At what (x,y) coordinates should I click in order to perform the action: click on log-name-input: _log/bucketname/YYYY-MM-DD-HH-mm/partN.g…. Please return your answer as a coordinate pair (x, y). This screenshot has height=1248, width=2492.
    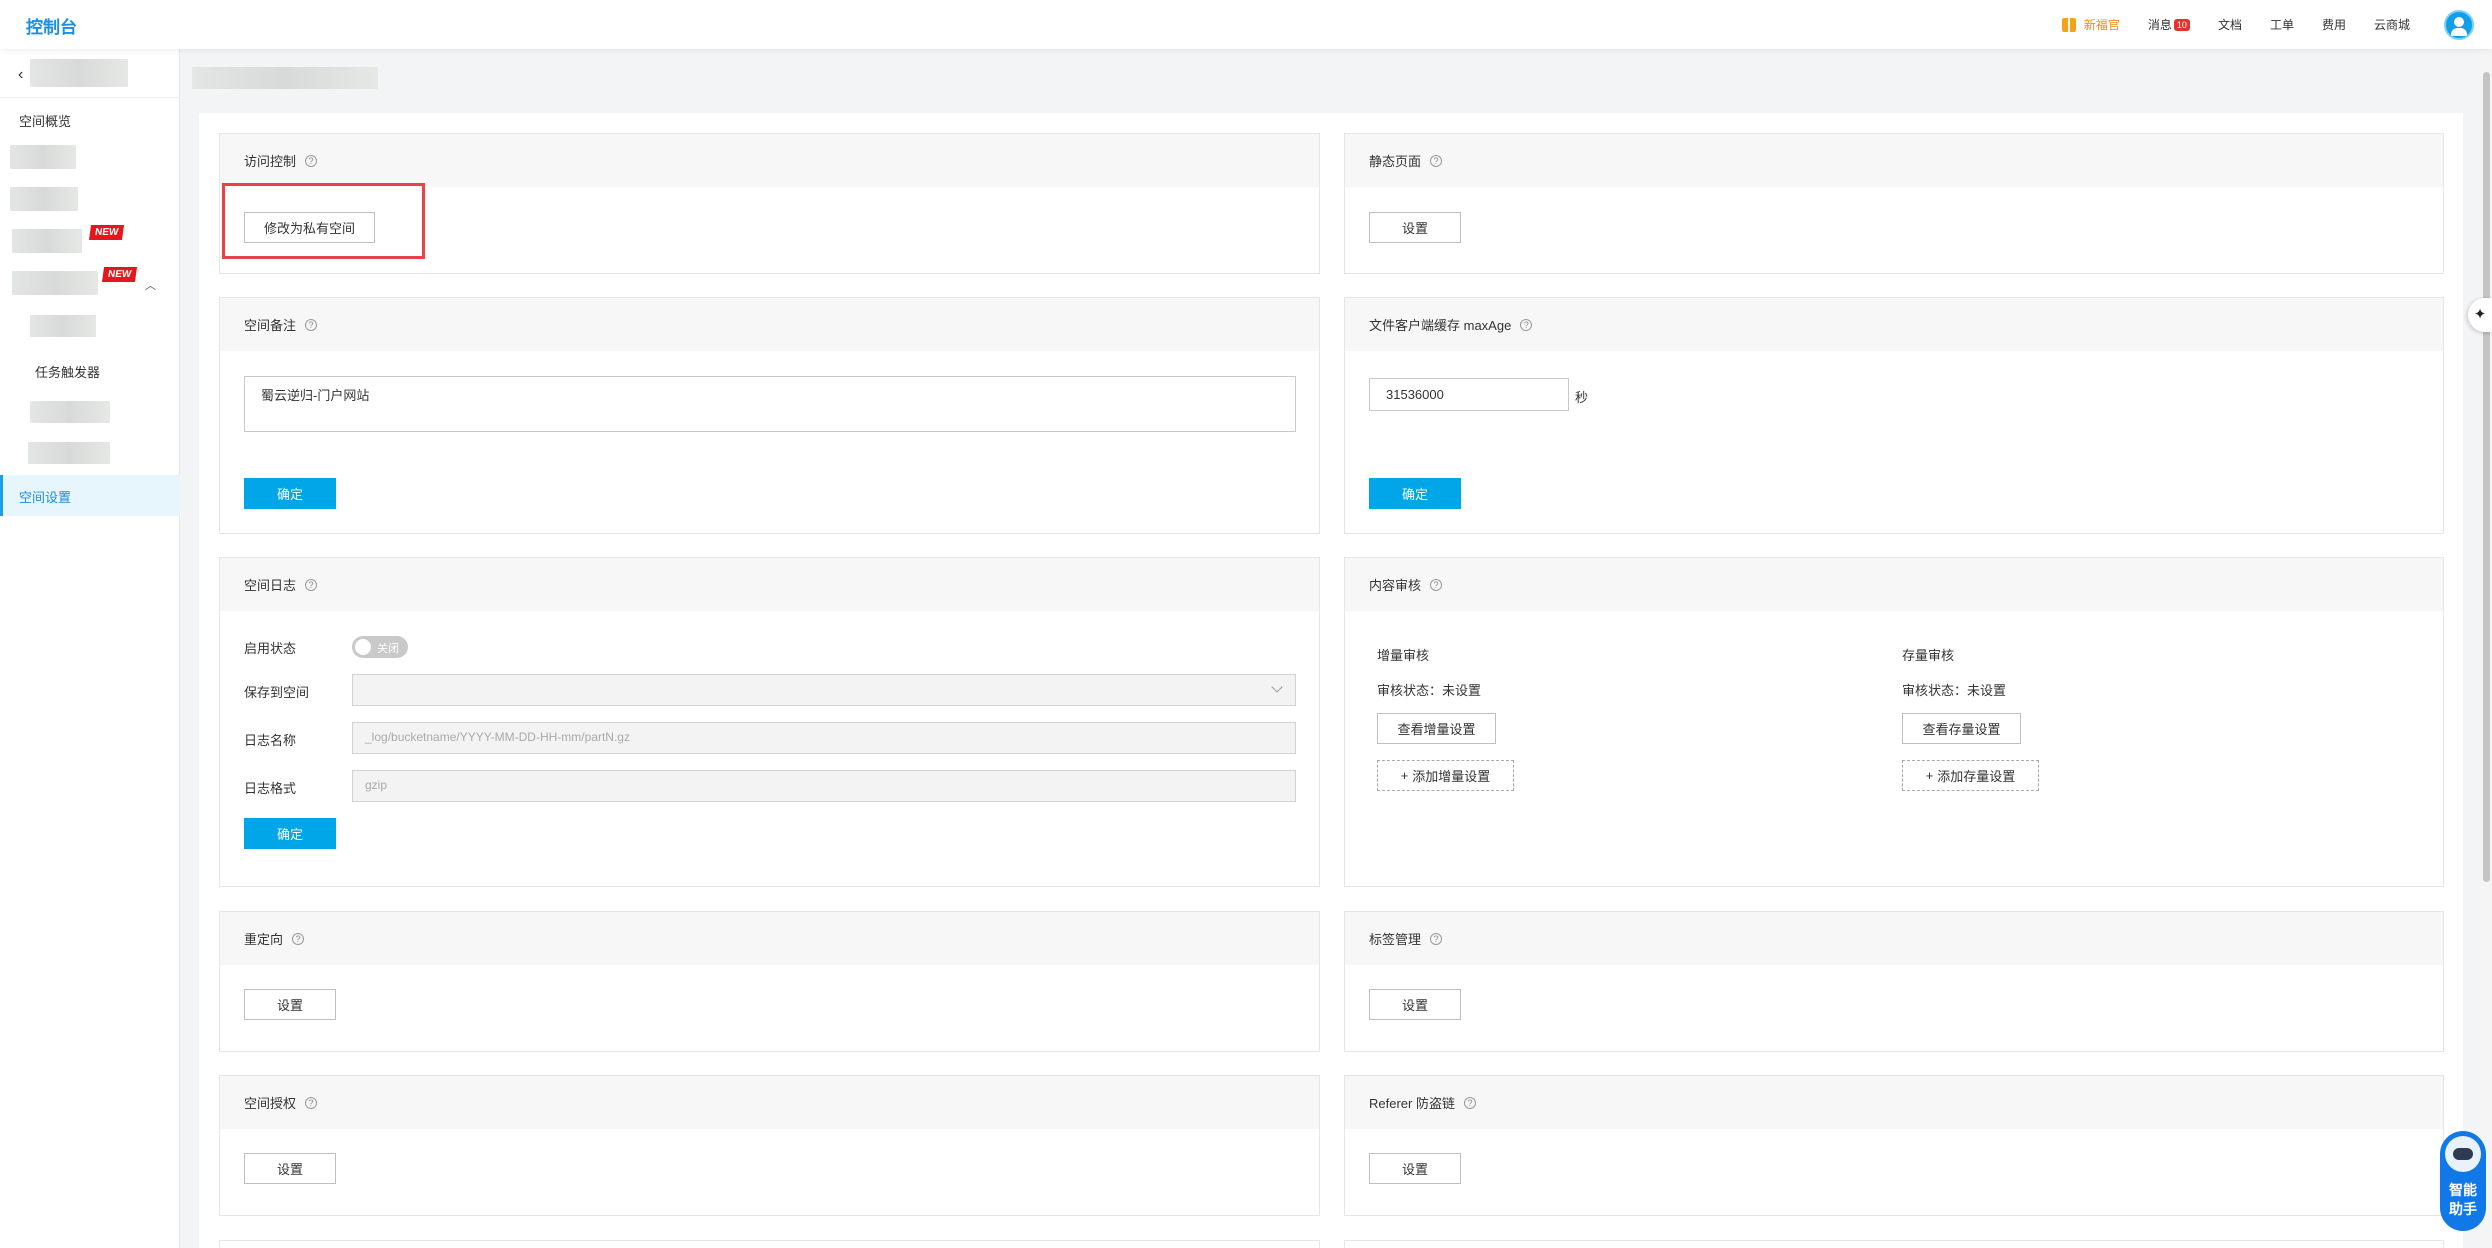
    Looking at the image, I should click on (824, 738).